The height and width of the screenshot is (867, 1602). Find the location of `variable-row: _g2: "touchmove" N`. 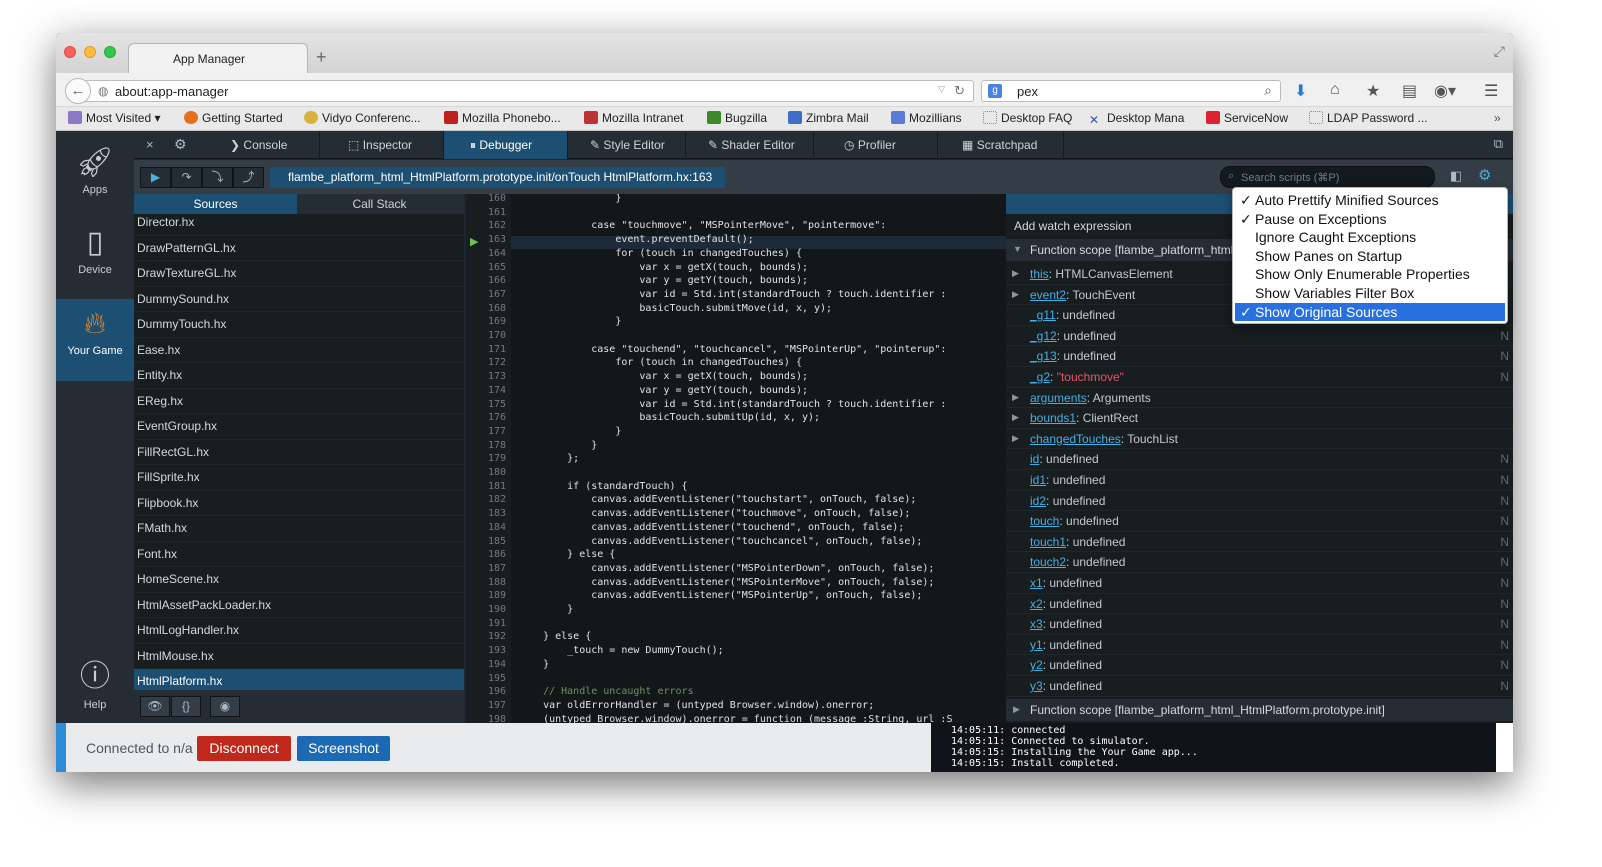

variable-row: _g2: "touchmove" N is located at coordinates (1259, 377).